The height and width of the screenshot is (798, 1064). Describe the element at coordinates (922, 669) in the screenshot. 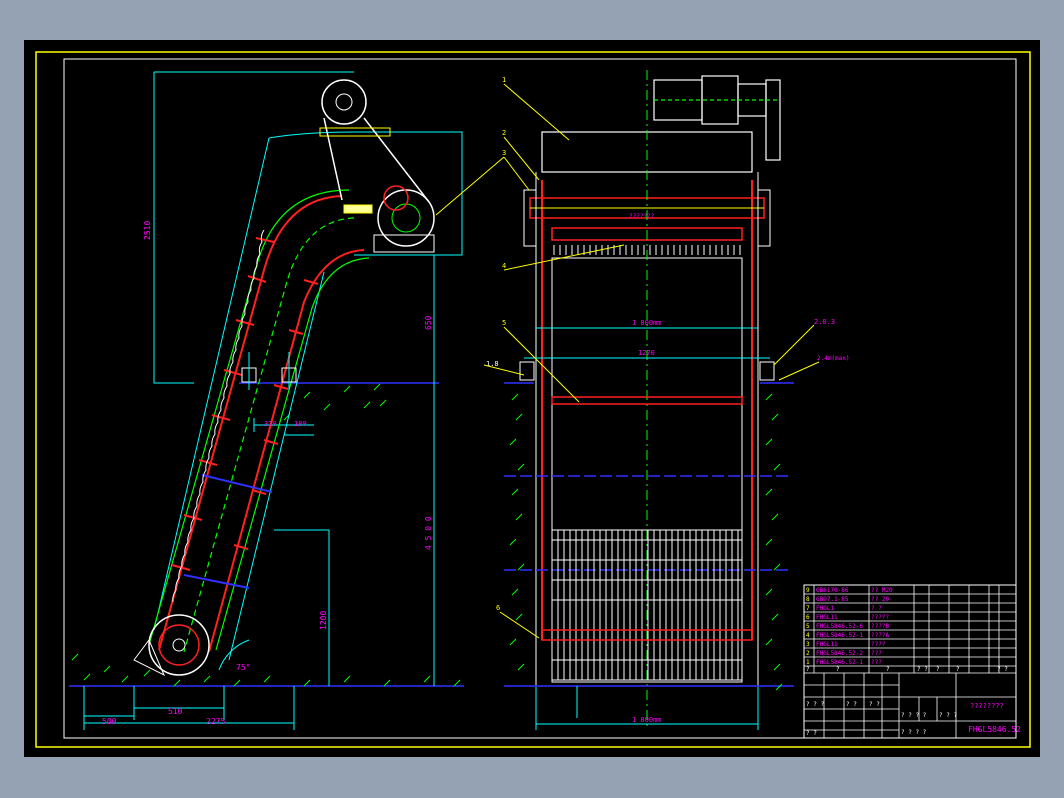

I see `bom-header-qty: ? ?` at that location.